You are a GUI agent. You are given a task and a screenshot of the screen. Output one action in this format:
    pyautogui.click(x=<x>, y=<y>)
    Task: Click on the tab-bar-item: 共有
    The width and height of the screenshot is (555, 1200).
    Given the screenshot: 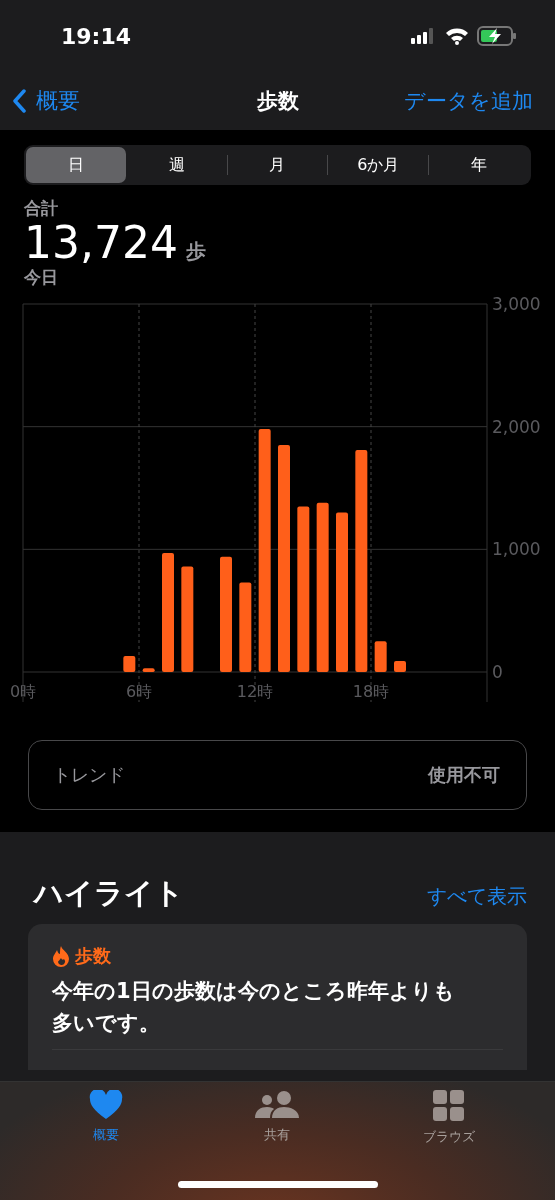 What is the action you would take?
    pyautogui.click(x=277, y=1118)
    